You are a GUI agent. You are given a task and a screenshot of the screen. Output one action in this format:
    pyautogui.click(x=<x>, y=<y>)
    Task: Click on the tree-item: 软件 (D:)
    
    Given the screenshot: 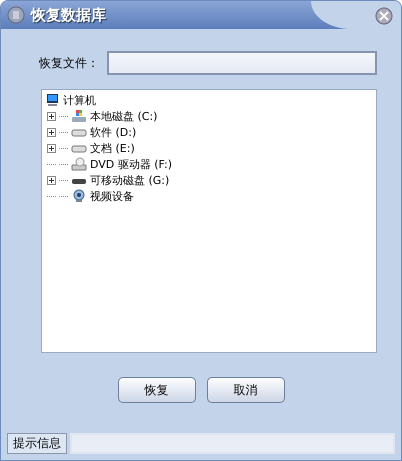 What is the action you would take?
    pyautogui.click(x=113, y=132)
    